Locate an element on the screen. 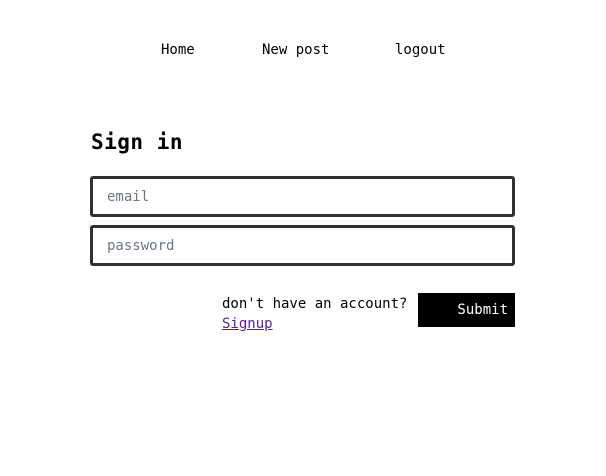  signup-link: Signup is located at coordinates (314, 324).